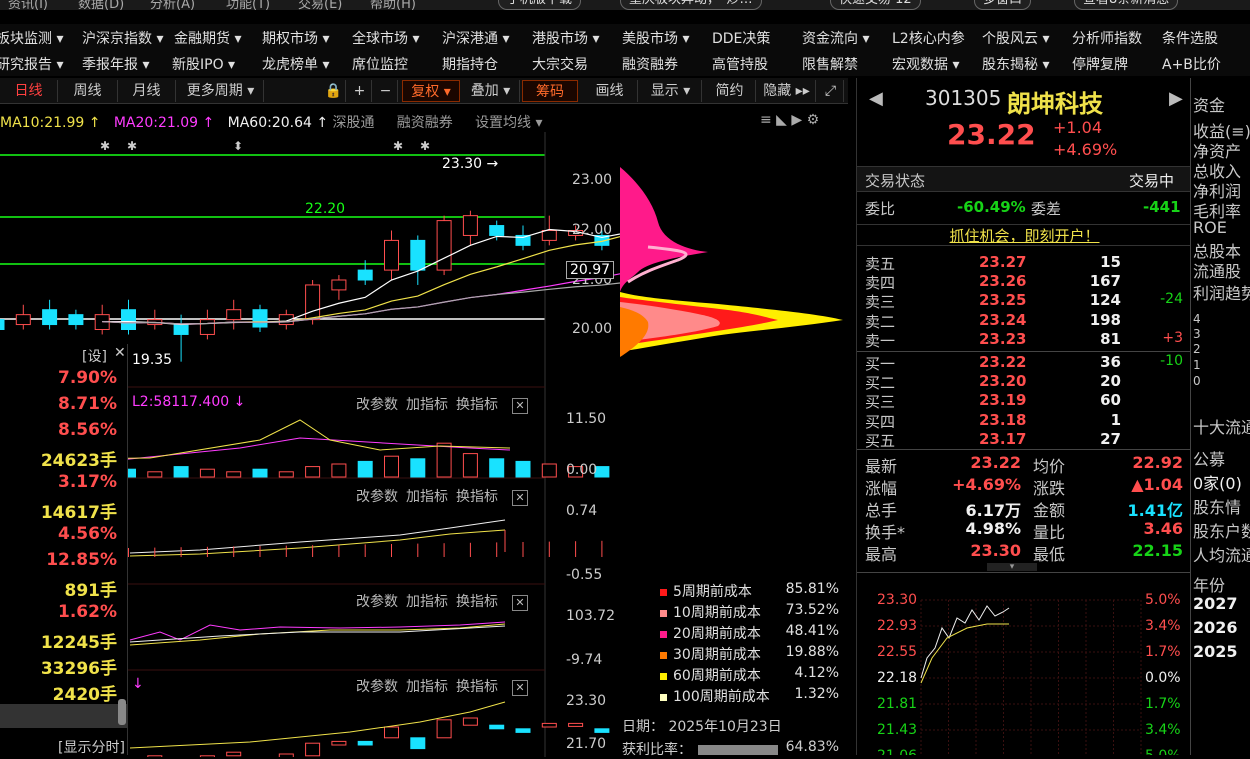 The height and width of the screenshot is (759, 1250). I want to click on zoom-out-icon: −, so click(386, 91).